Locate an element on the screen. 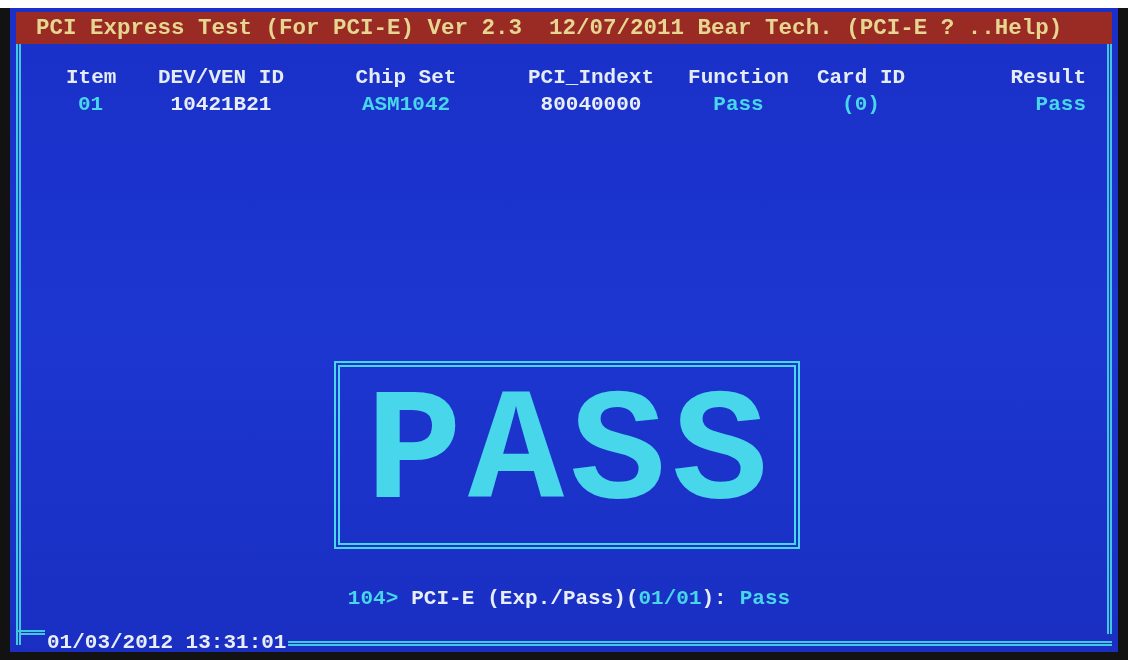  column-header: Result is located at coordinates (1047, 78).